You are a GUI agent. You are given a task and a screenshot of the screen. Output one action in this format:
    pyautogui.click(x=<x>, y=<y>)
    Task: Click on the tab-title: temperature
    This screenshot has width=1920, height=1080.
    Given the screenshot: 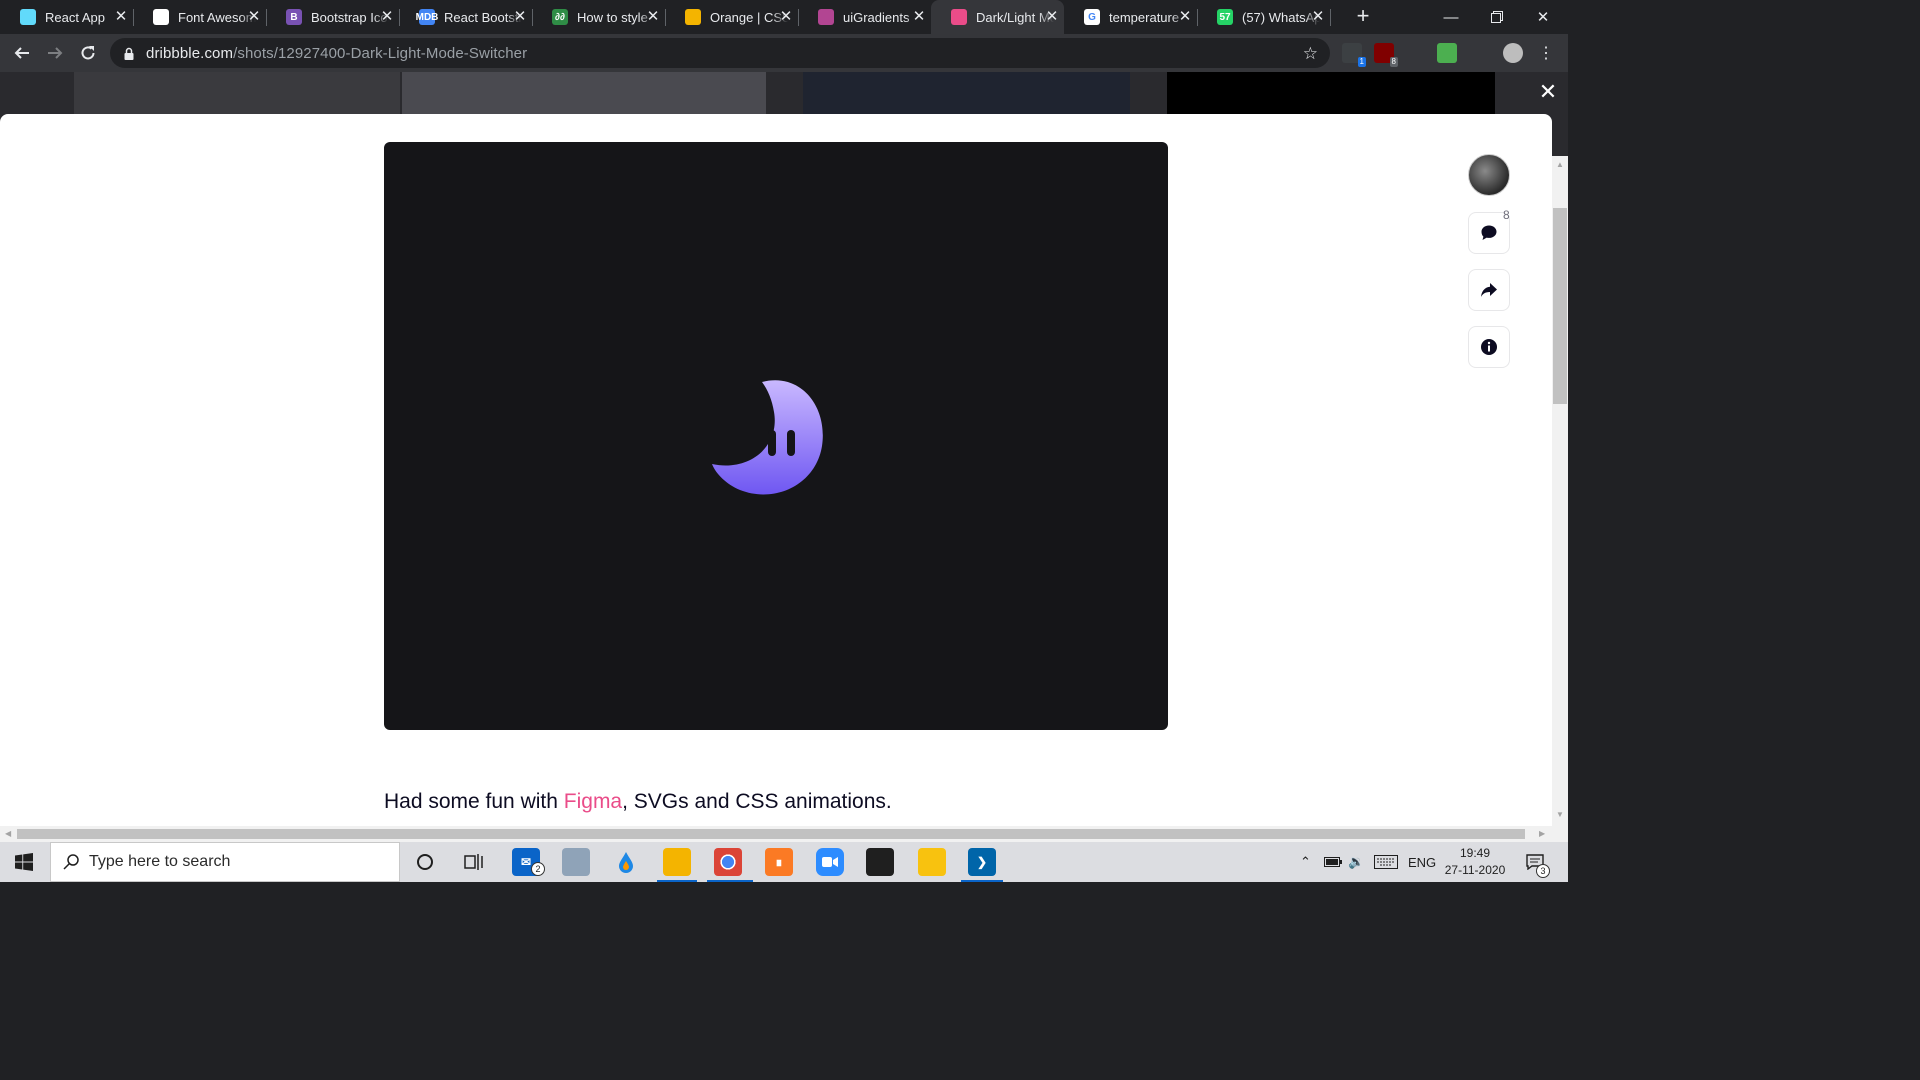 What is the action you would take?
    pyautogui.click(x=1144, y=17)
    